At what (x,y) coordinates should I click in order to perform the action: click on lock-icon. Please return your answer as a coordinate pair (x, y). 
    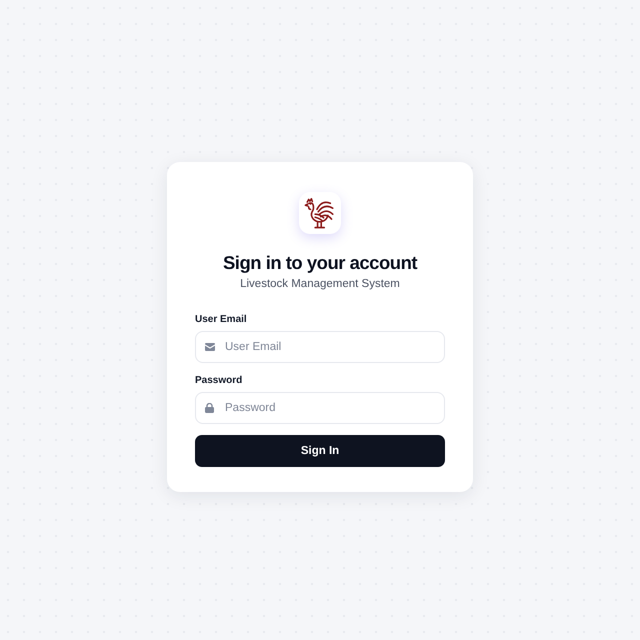
    Looking at the image, I should click on (209, 408).